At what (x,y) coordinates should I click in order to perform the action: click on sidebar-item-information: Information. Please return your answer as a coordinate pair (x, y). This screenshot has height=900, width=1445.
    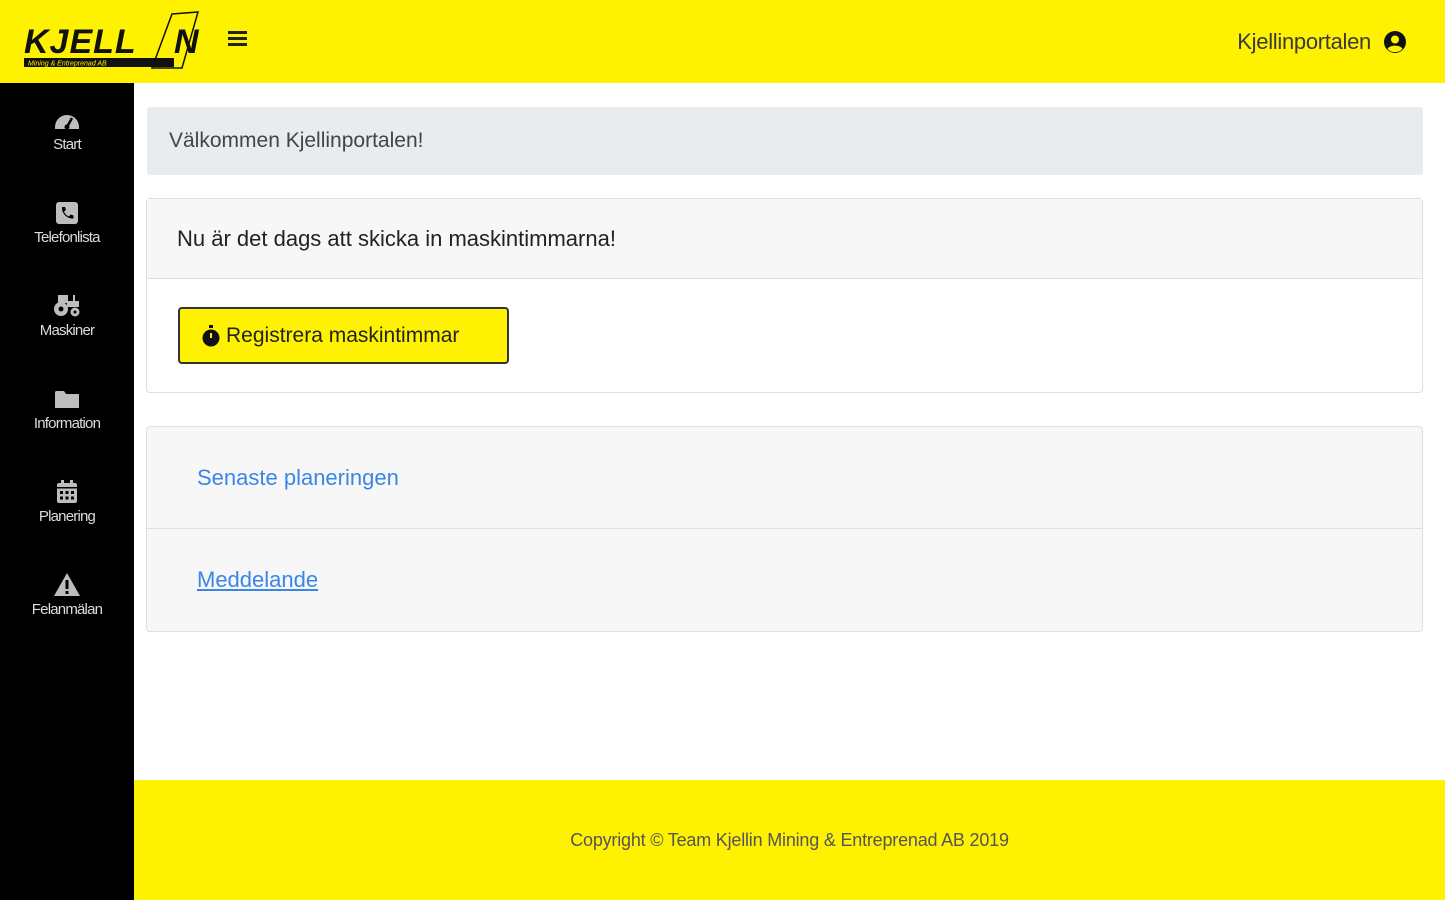
    Looking at the image, I should click on (67, 426).